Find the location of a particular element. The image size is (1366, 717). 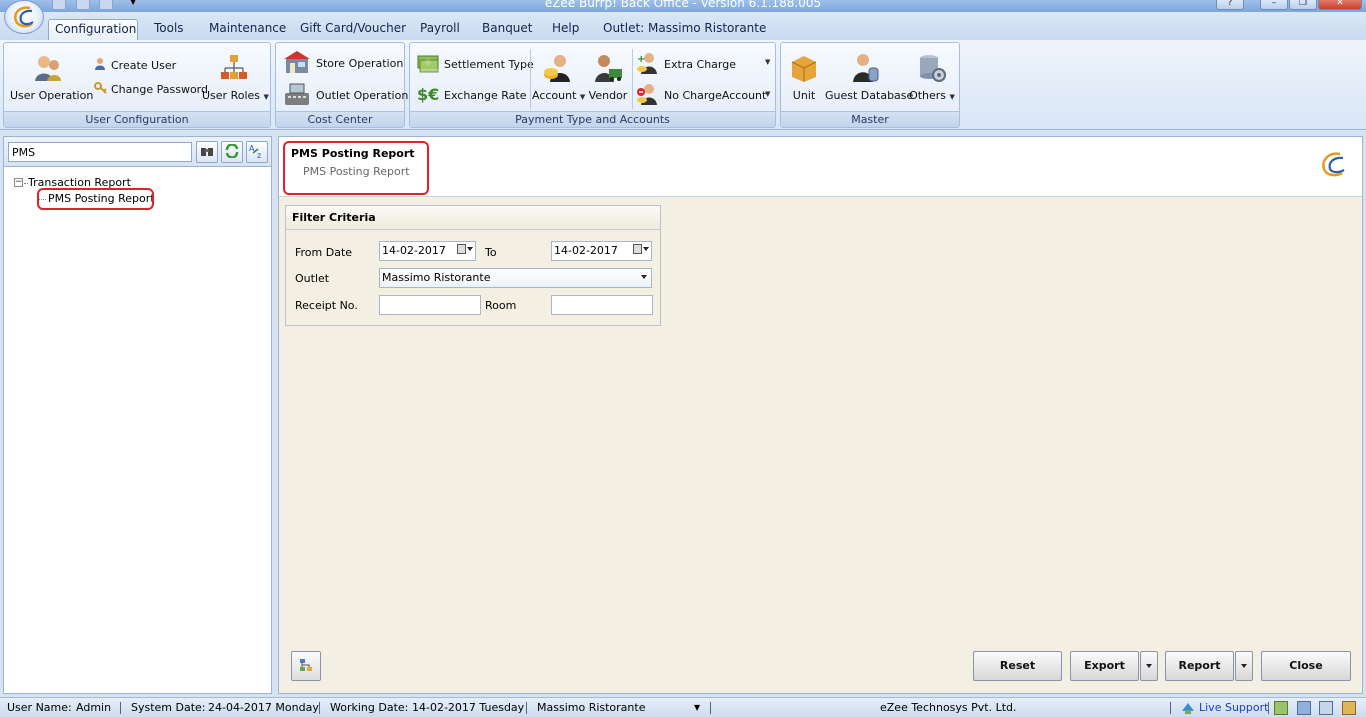

binoculars-button is located at coordinates (207, 152).